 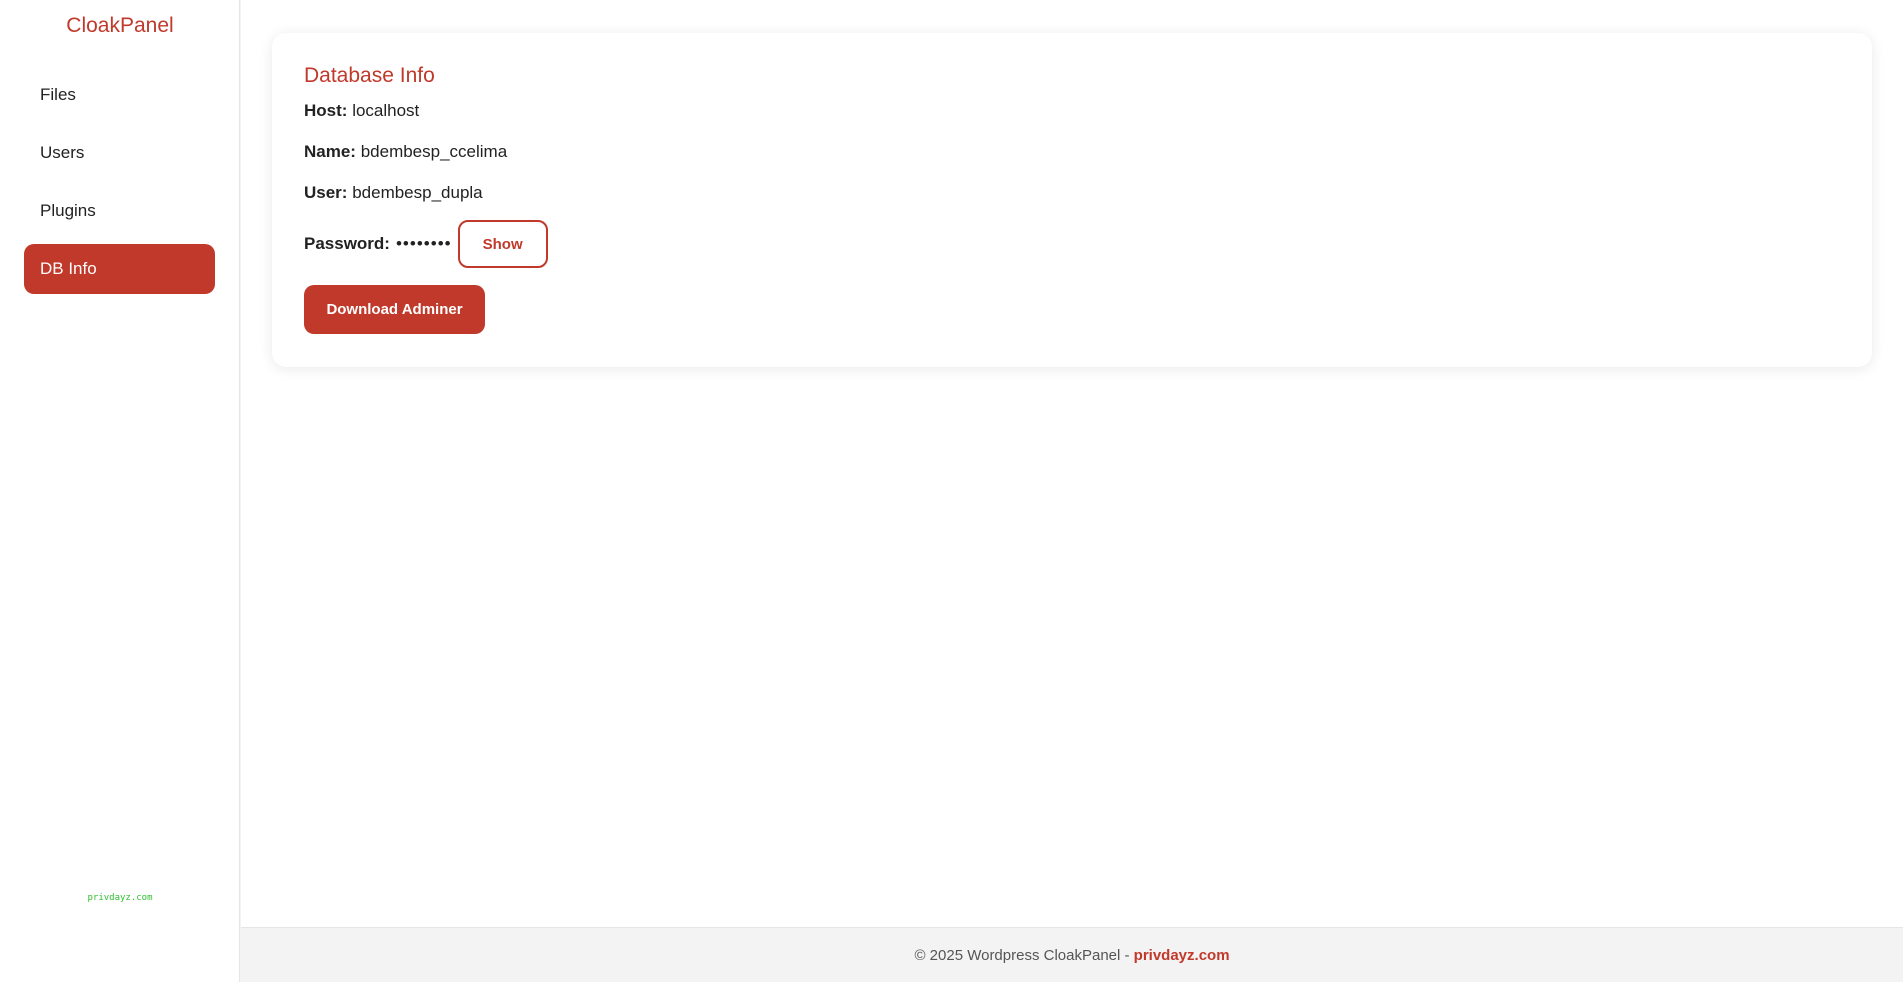 I want to click on sidebar-item-db-info: DB Info, so click(x=119, y=269).